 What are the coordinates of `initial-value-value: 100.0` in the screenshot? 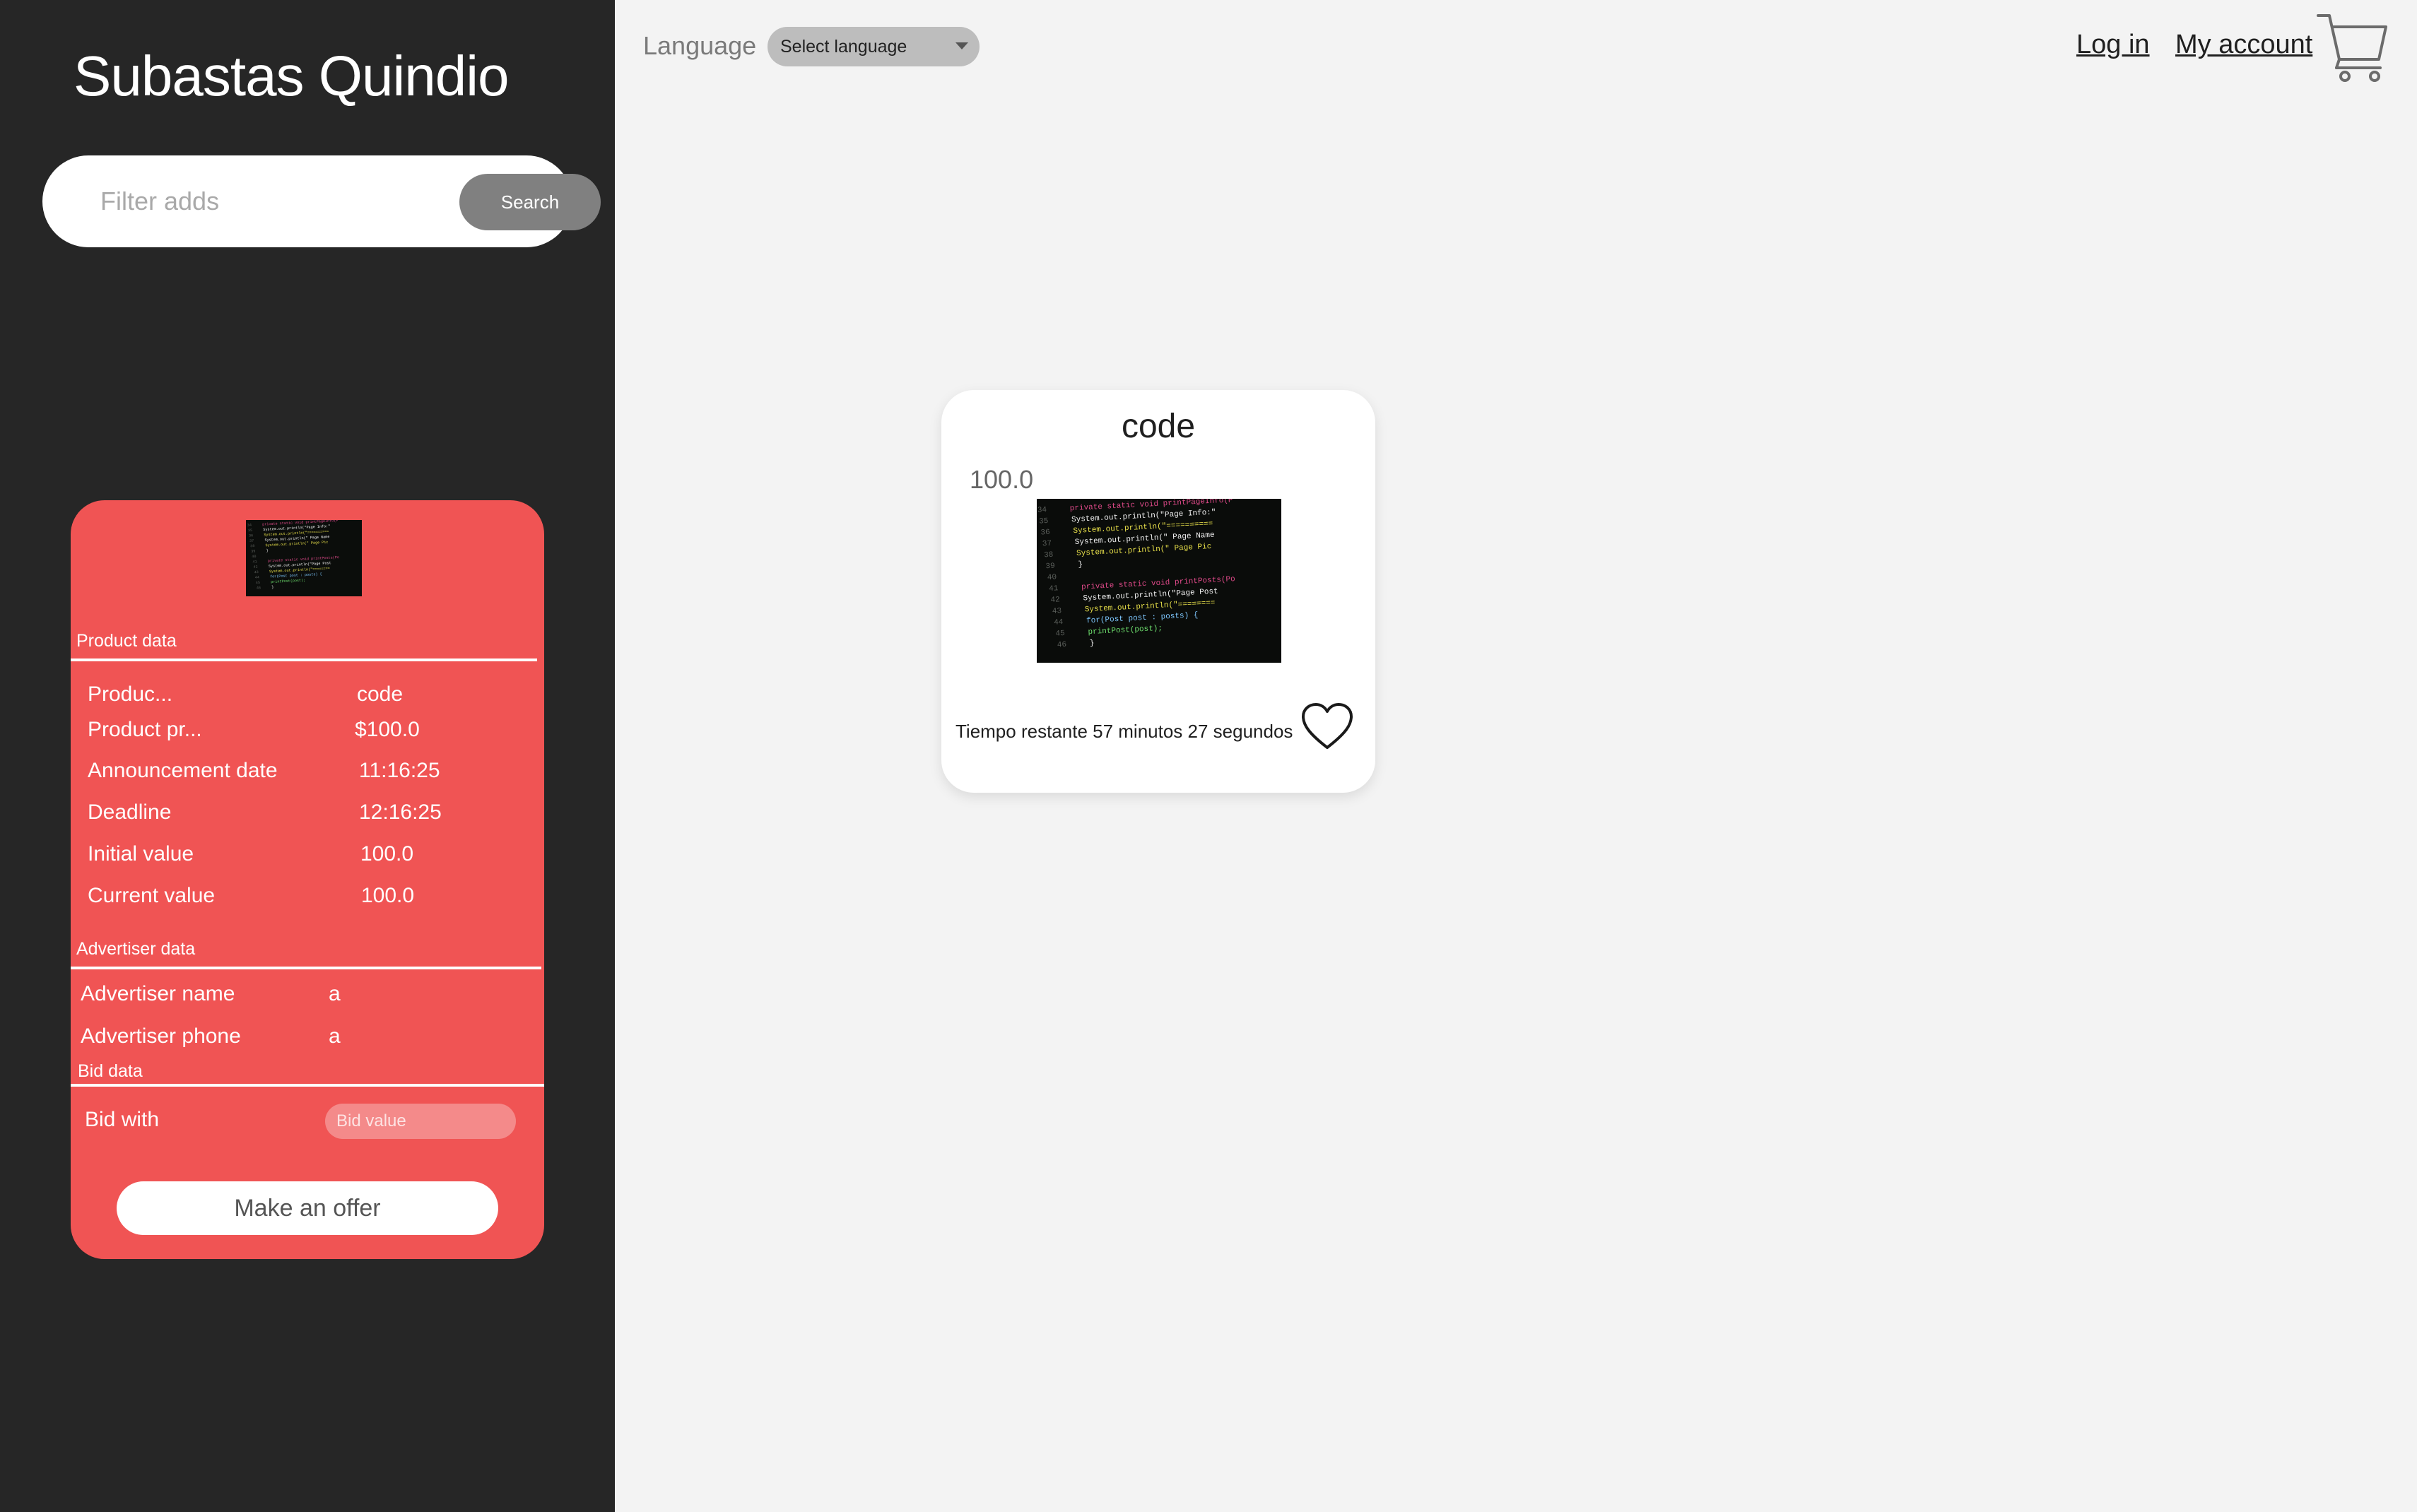 It's located at (387, 854).